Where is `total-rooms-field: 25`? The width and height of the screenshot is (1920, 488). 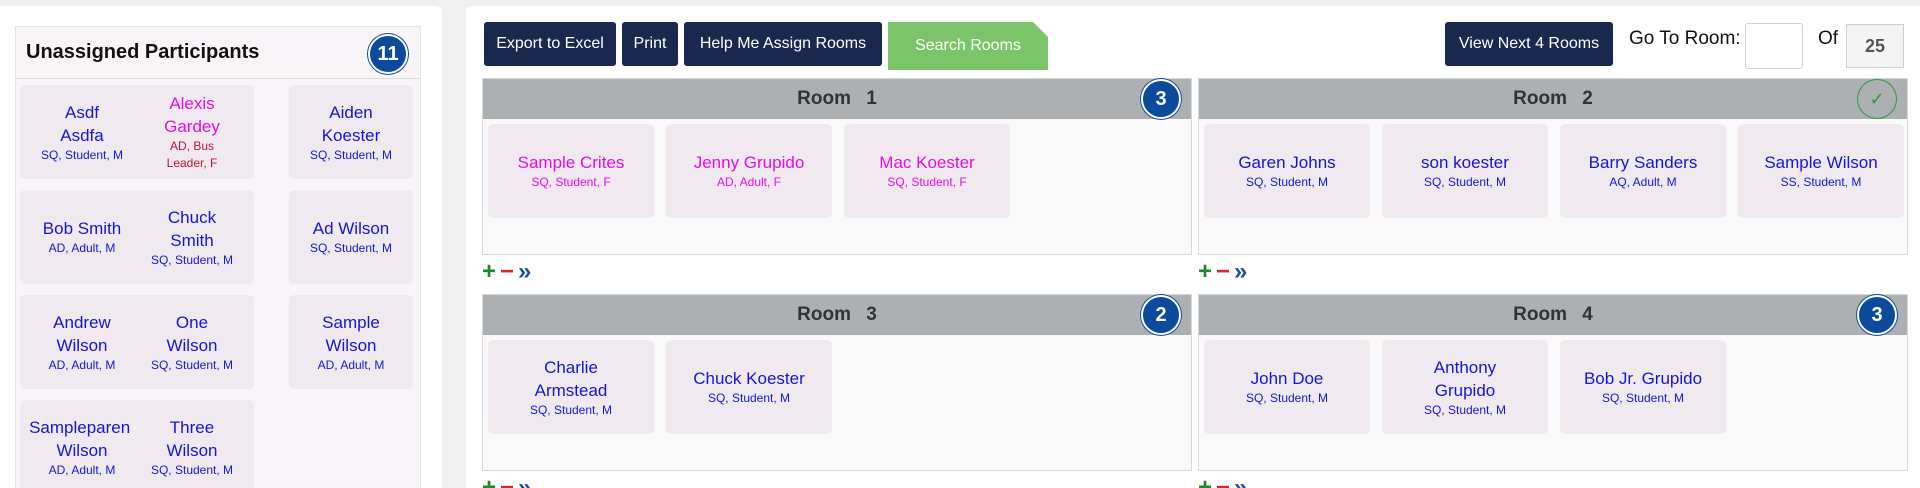 total-rooms-field: 25 is located at coordinates (1875, 46).